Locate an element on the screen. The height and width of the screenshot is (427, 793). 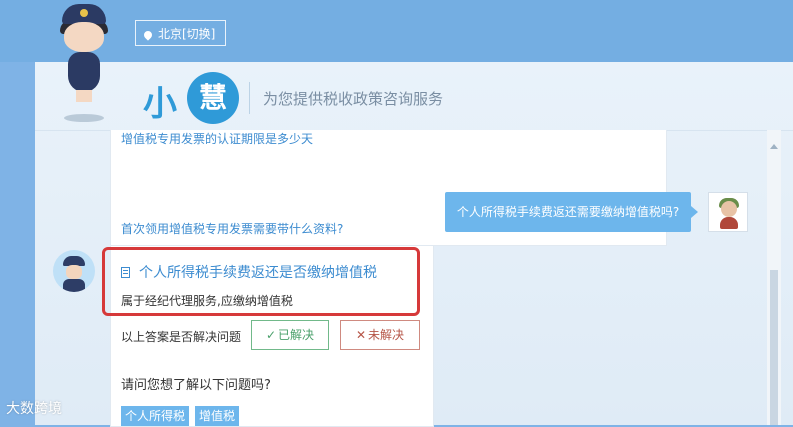
feedback-question: 以上答案是否解决问题 is located at coordinates (181, 337).